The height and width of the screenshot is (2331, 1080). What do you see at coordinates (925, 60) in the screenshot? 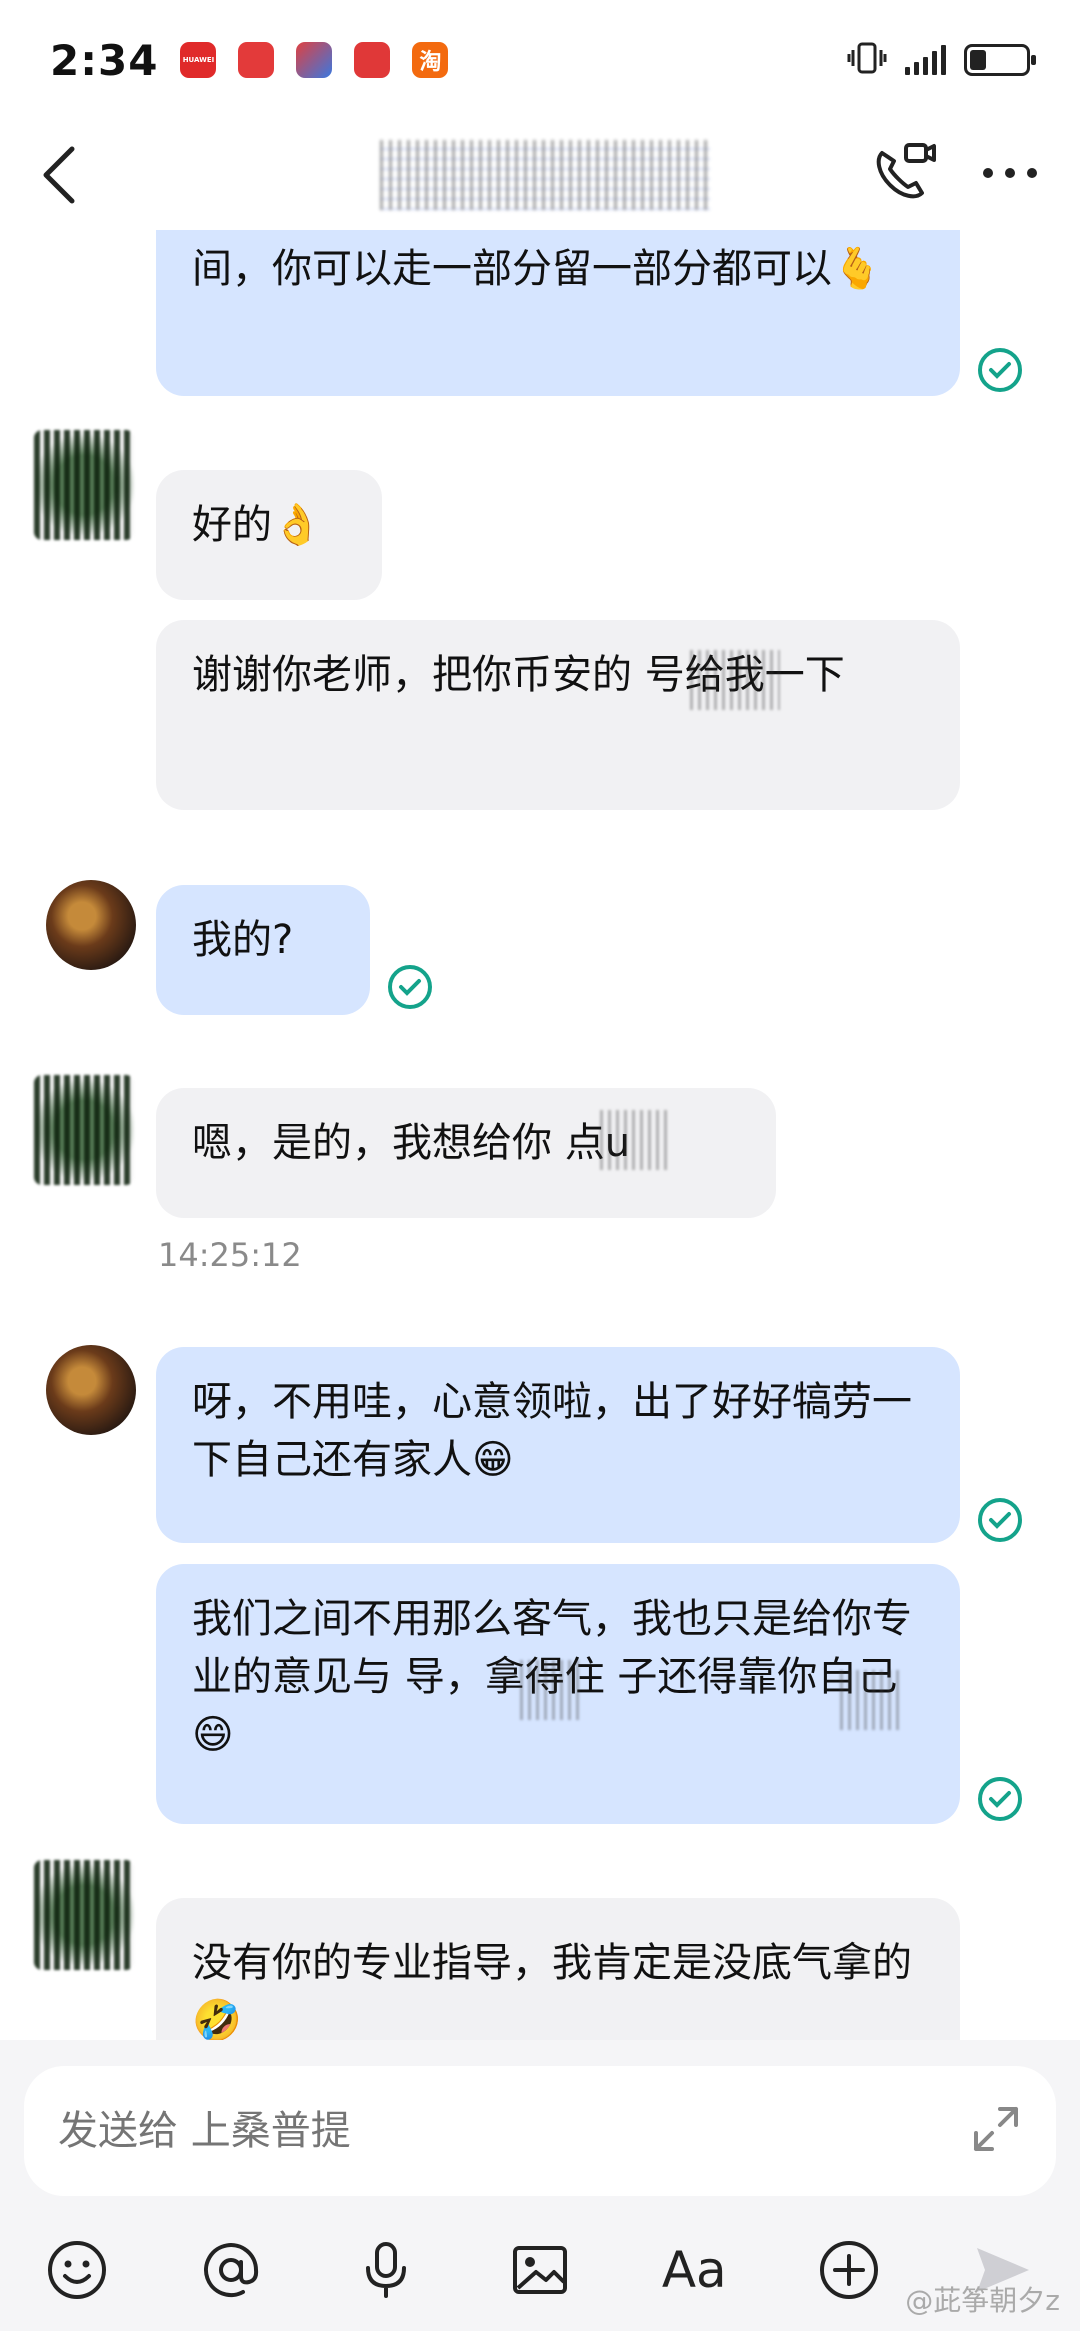
I see `signal-icon` at bounding box center [925, 60].